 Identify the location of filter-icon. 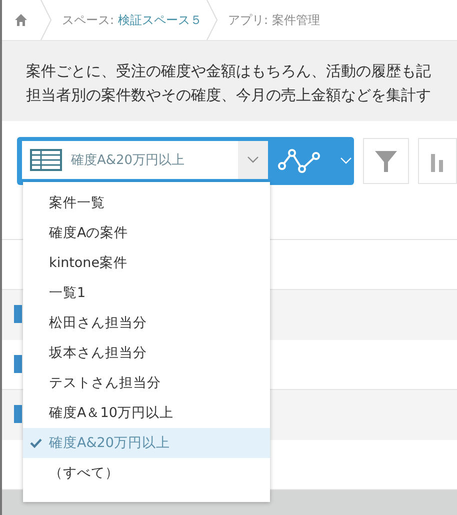
(386, 161).